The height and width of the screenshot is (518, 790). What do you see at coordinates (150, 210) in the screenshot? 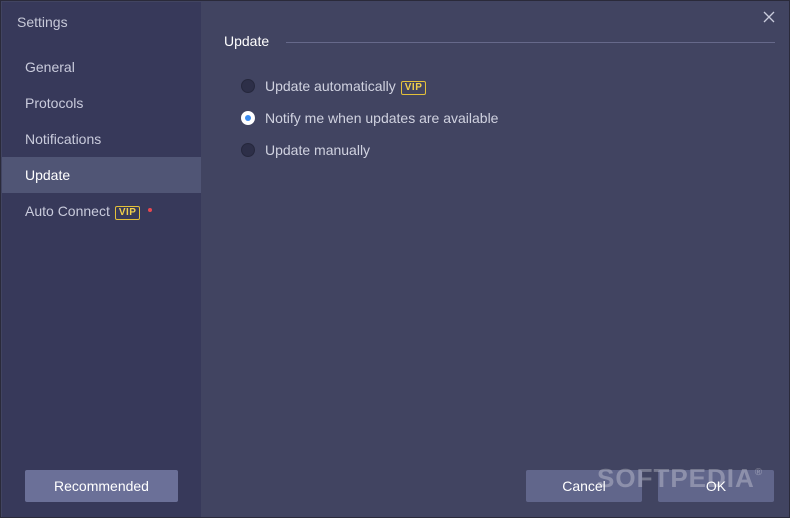
I see `notification-dot` at bounding box center [150, 210].